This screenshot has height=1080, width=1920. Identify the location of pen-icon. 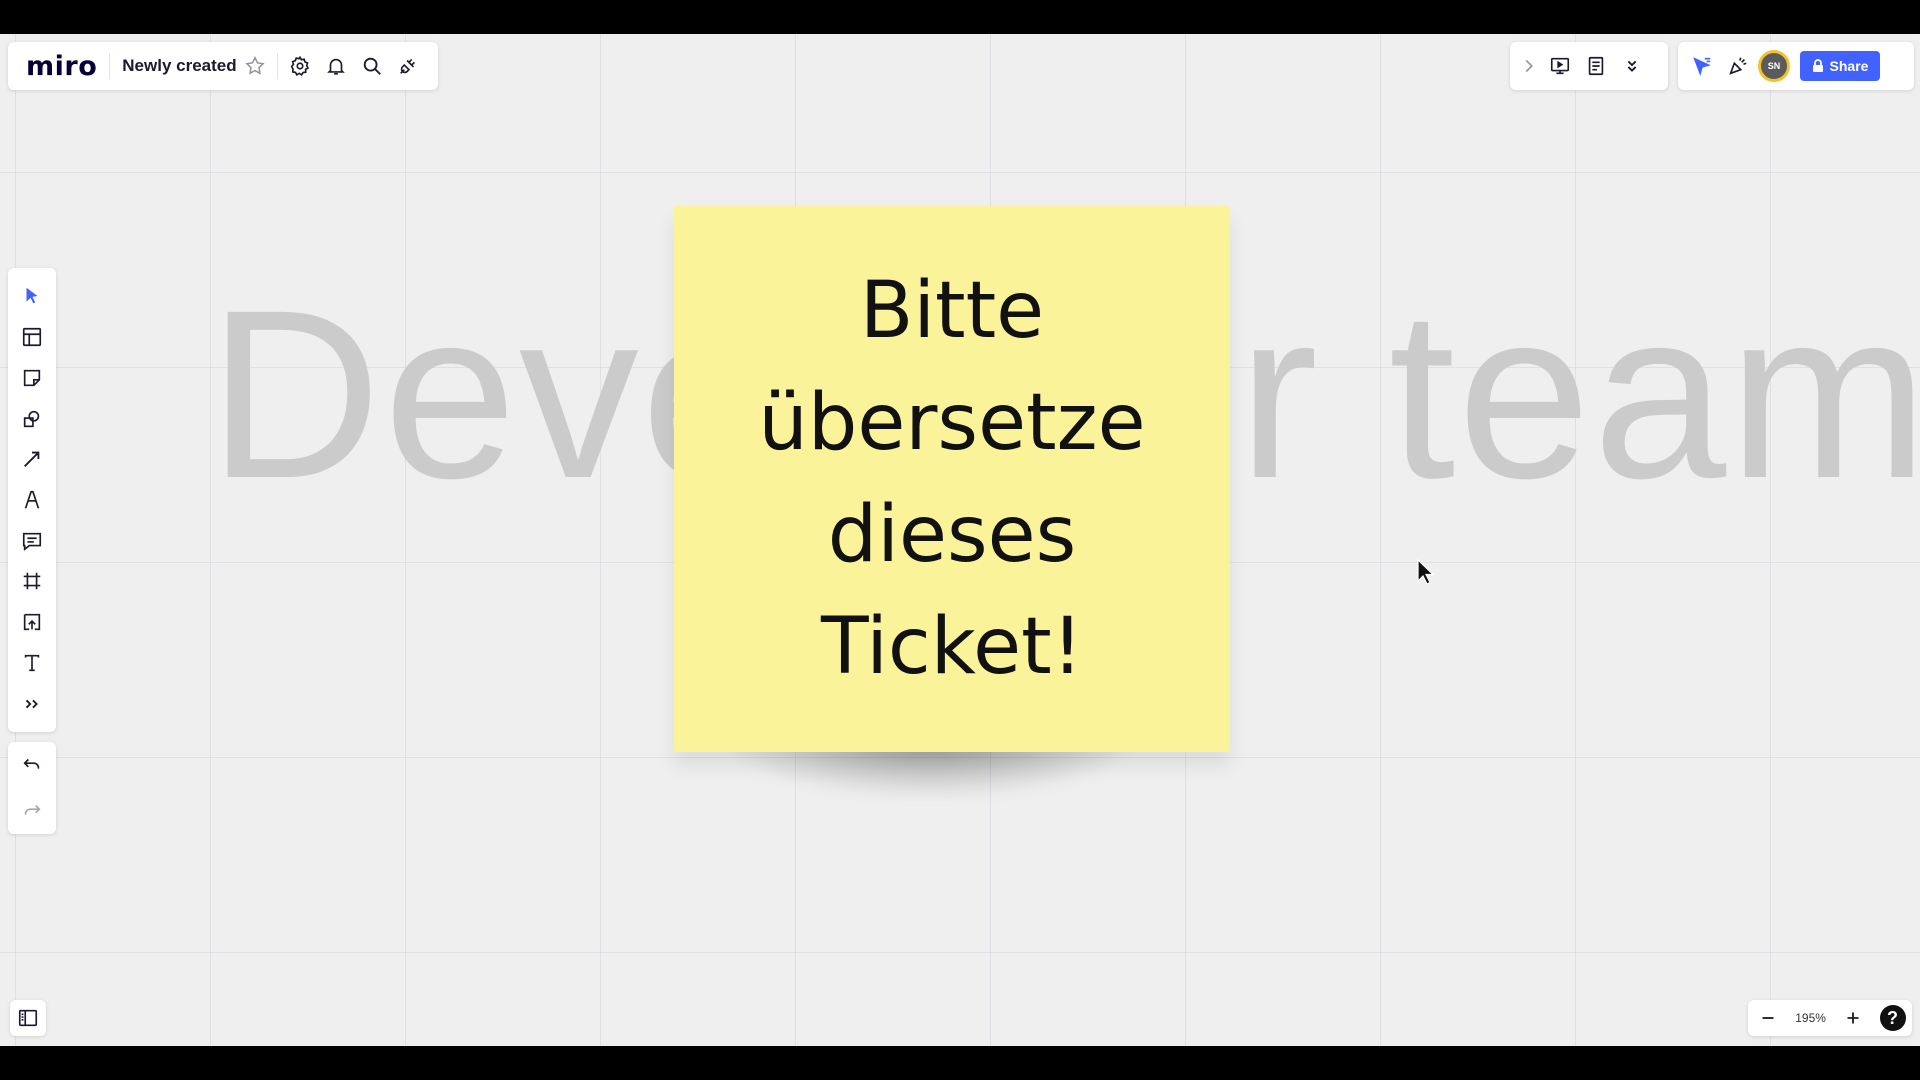
(32, 500).